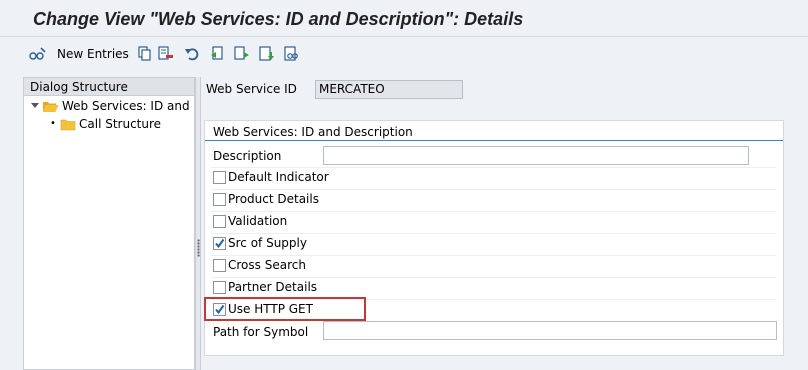 This screenshot has height=370, width=808. What do you see at coordinates (218, 54) in the screenshot?
I see `previous-entry-icon` at bounding box center [218, 54].